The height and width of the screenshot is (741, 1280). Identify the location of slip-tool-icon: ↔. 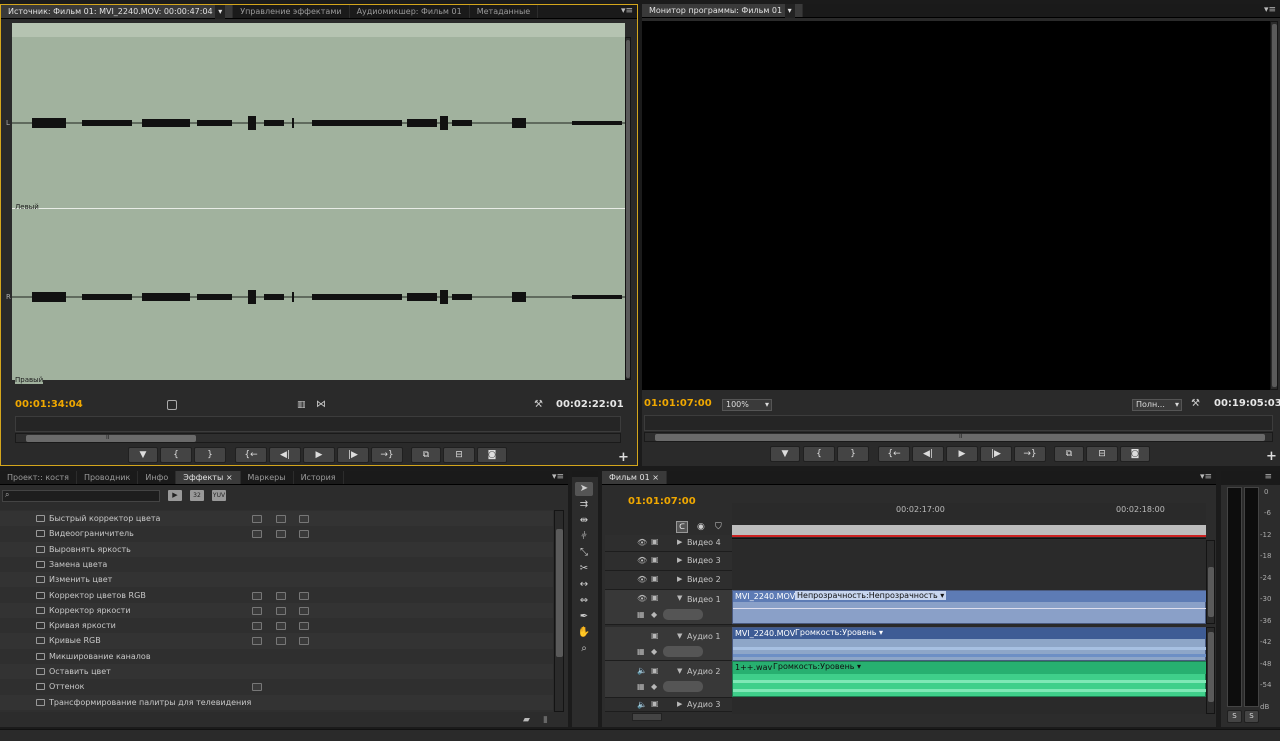
(584, 585).